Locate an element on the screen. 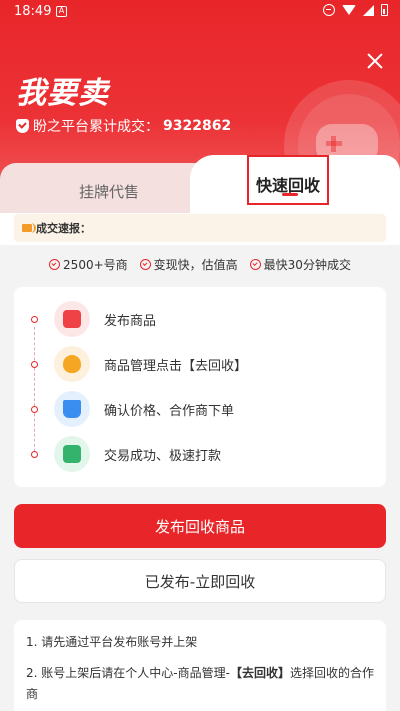 This screenshot has height=711, width=400. tab-bar: 挂牌代售 快速回收 is located at coordinates (200, 184).